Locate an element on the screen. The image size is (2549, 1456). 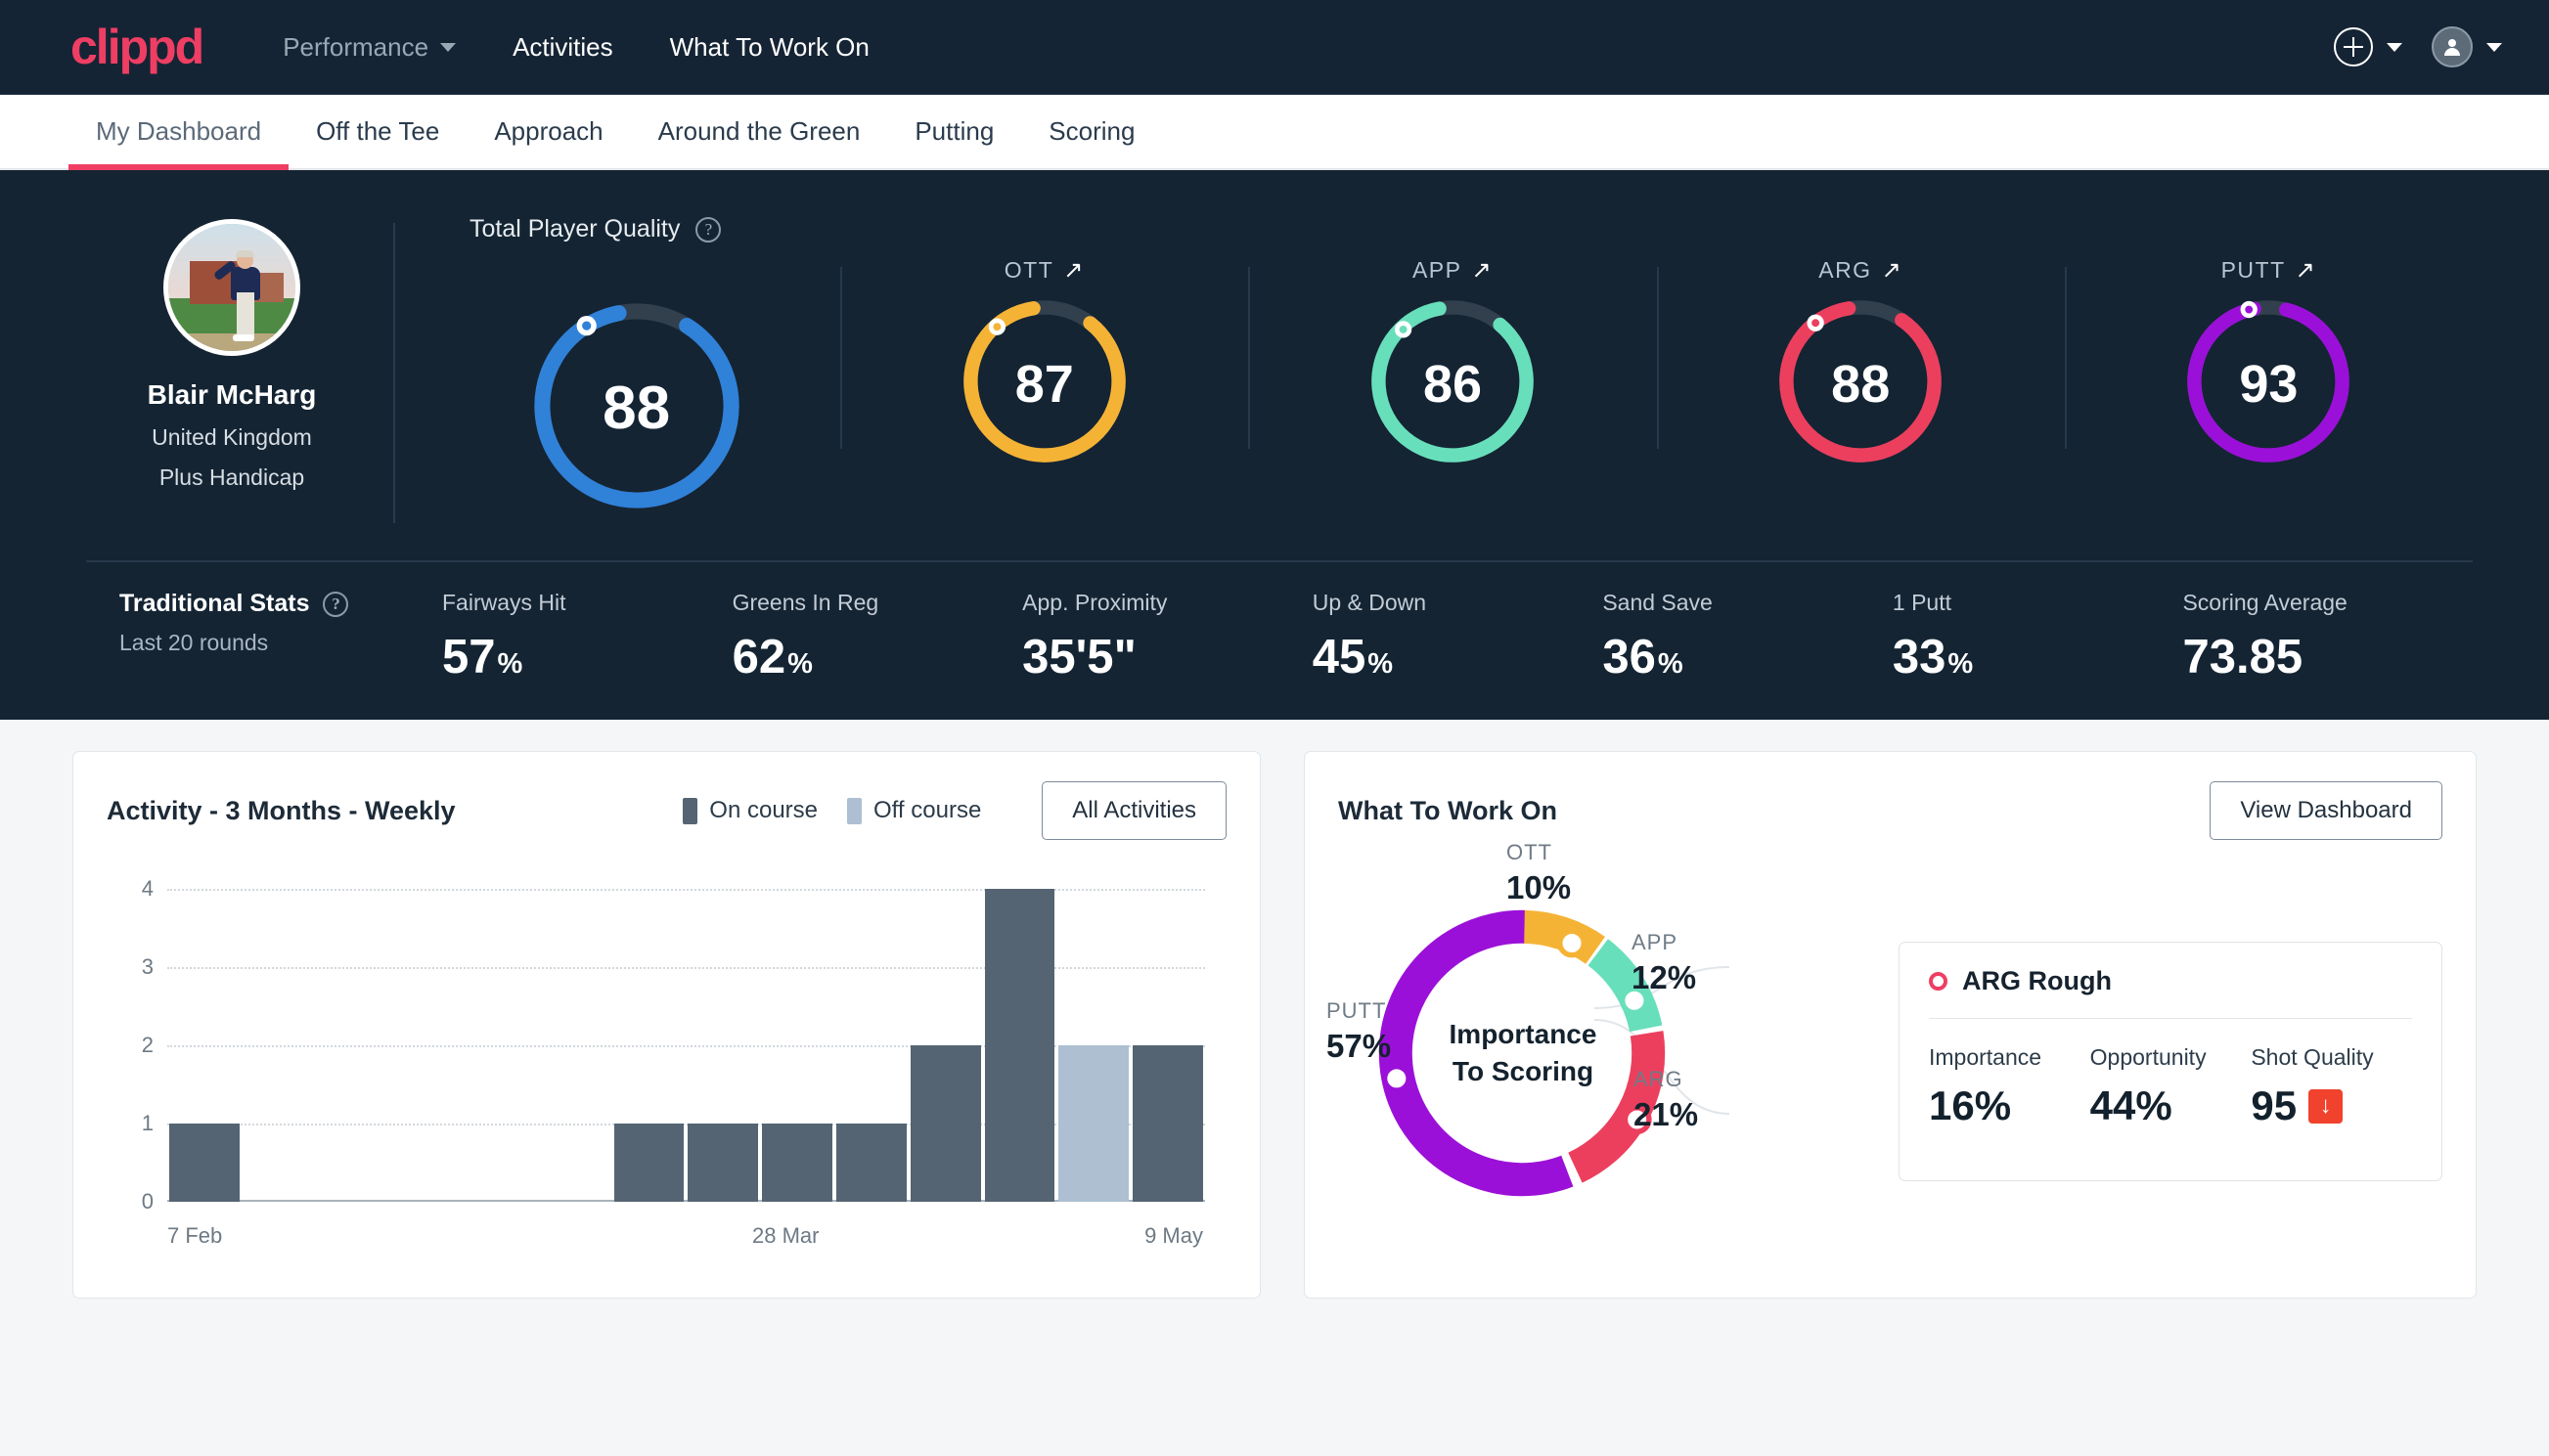
metric-label: Opportunity is located at coordinates (2148, 1057).